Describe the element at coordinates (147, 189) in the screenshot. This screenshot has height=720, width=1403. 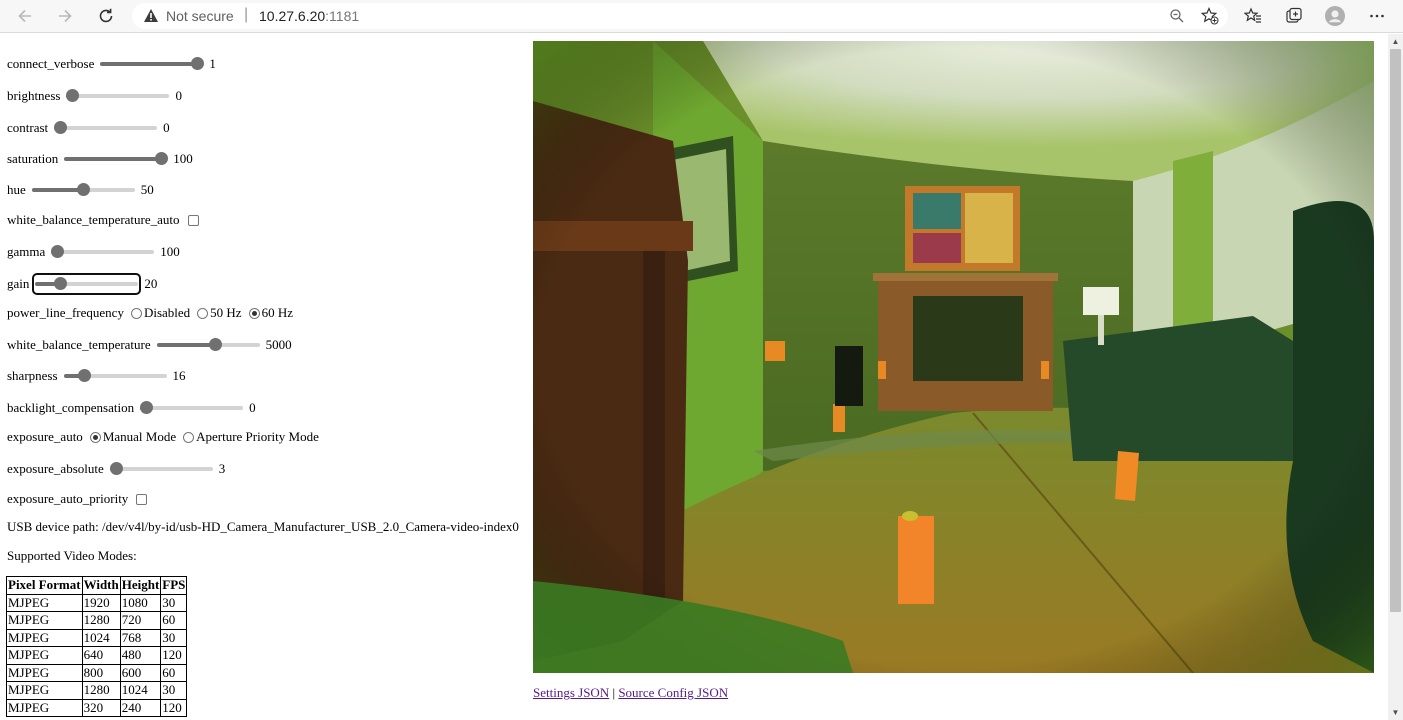
I see `control-value: 50` at that location.